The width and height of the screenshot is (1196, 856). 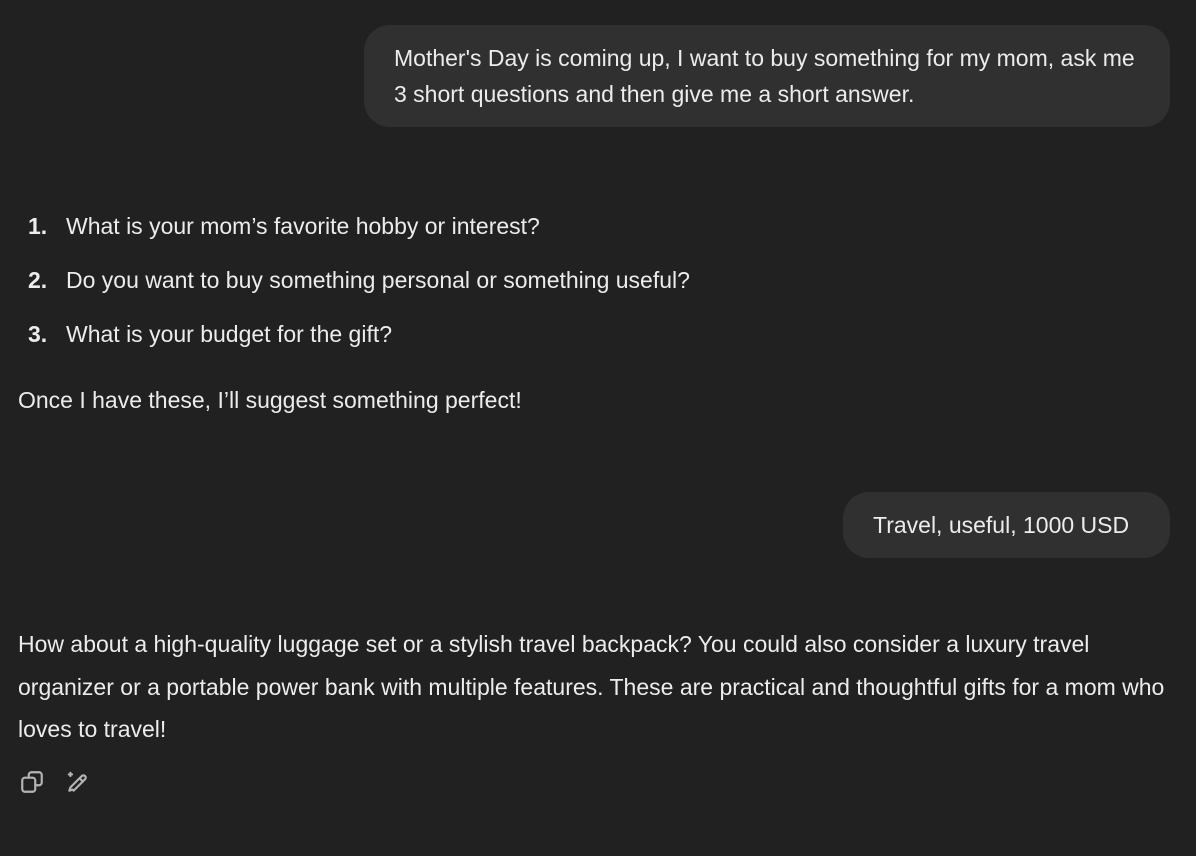 What do you see at coordinates (38, 280) in the screenshot?
I see `list-number: 2.` at bounding box center [38, 280].